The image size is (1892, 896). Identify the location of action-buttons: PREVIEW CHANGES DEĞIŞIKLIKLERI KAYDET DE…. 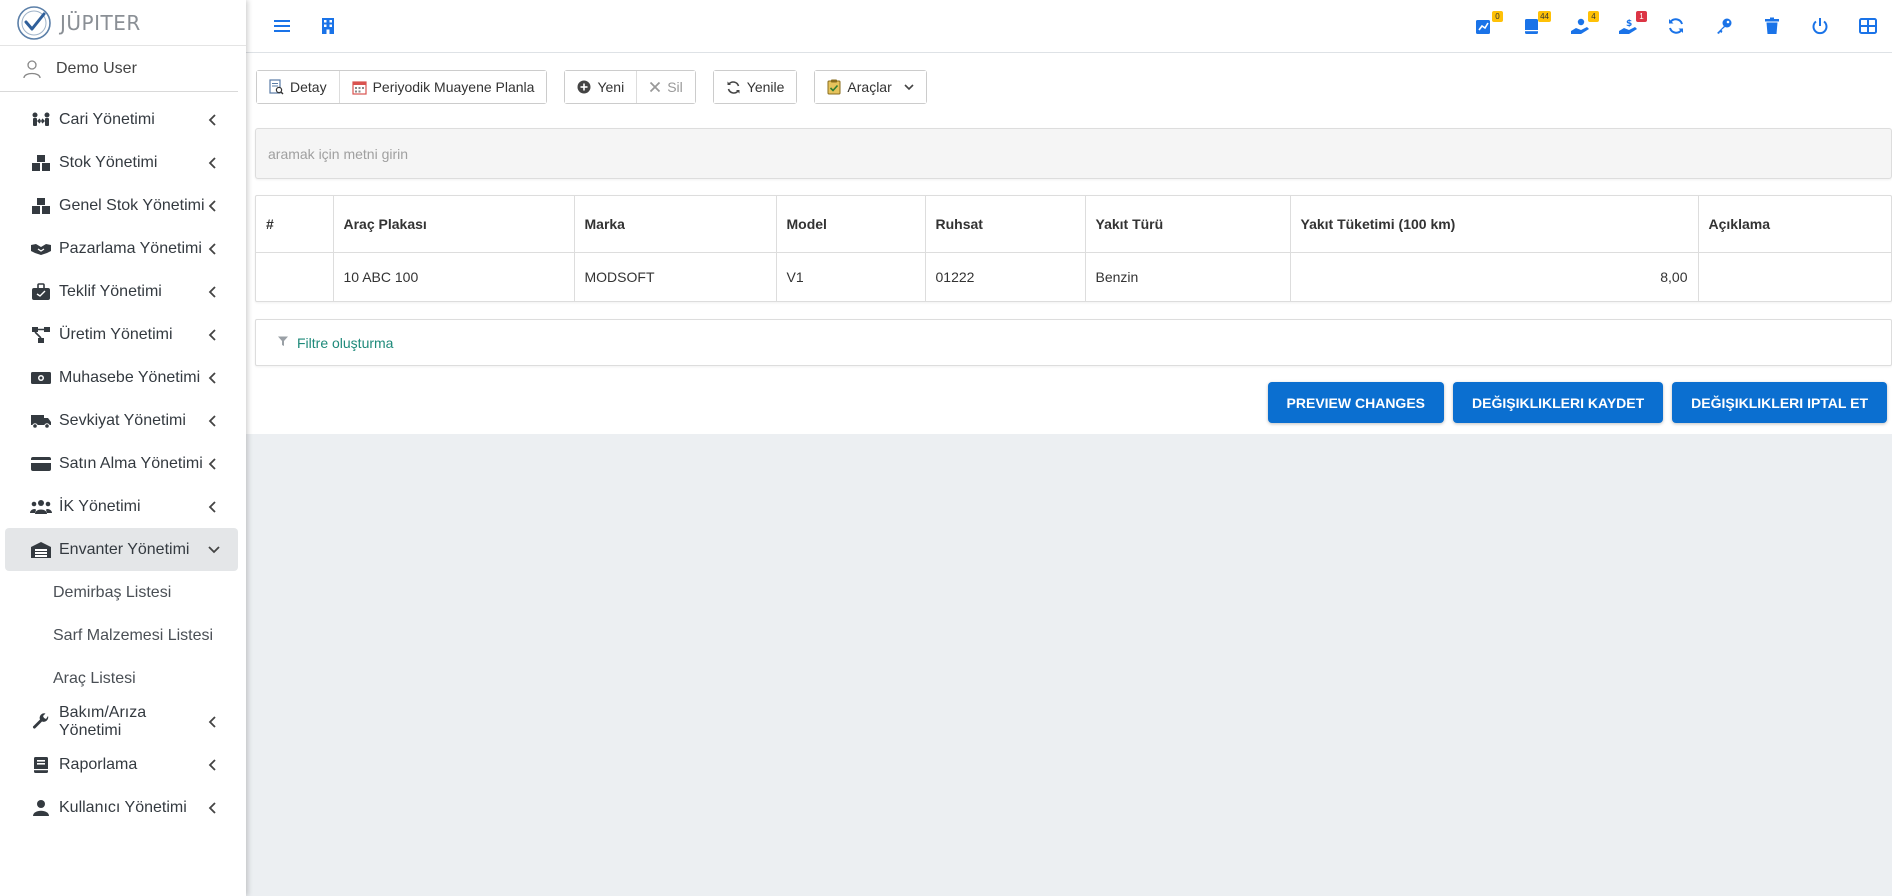
(1577, 402).